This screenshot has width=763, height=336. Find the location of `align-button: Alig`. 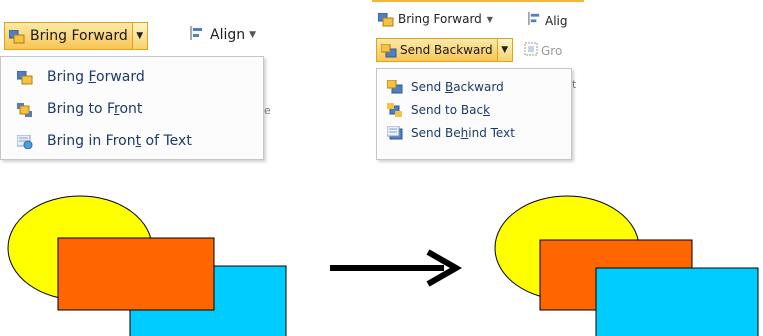

align-button: Alig is located at coordinates (548, 20).